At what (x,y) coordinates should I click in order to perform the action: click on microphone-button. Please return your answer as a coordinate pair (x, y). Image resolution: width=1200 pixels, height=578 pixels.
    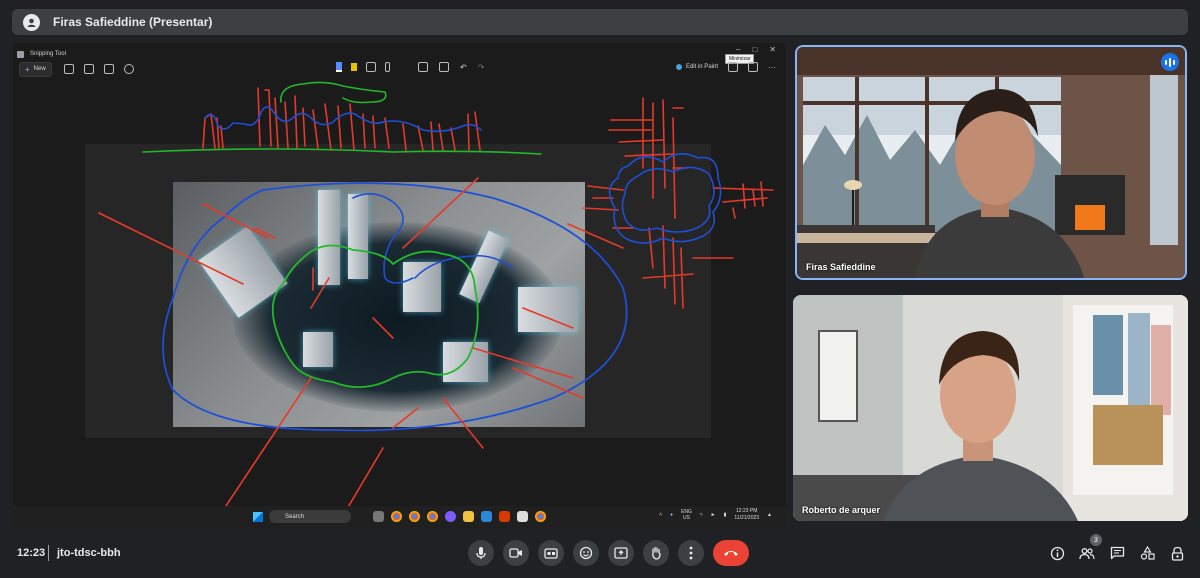
    Looking at the image, I should click on (481, 553).